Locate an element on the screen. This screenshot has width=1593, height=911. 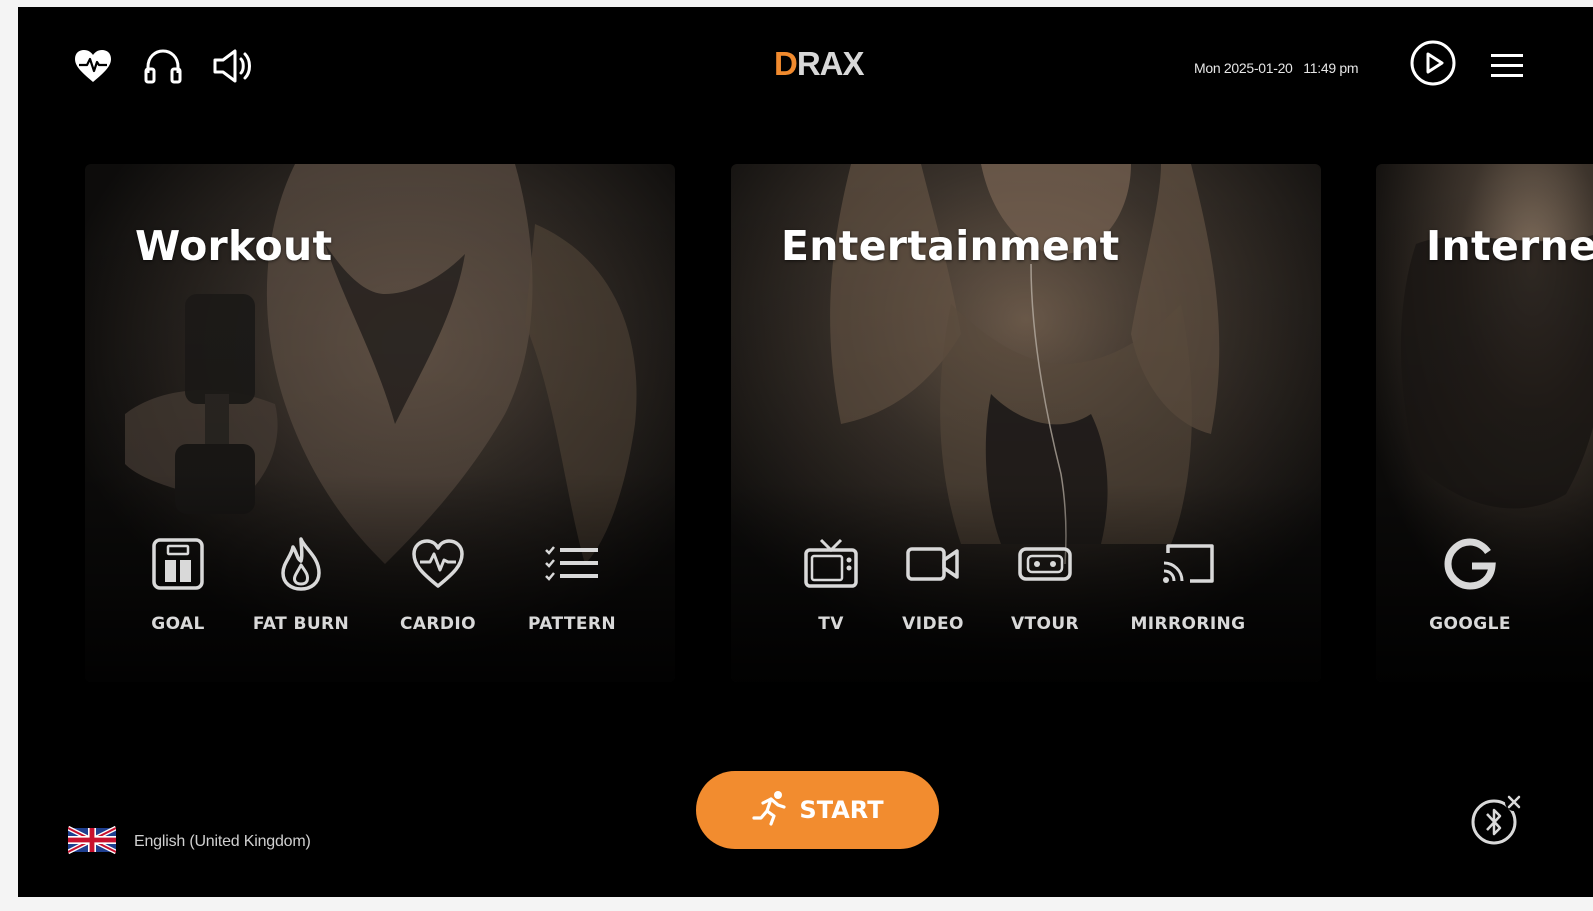
video-tile: VIDEO is located at coordinates (933, 584).